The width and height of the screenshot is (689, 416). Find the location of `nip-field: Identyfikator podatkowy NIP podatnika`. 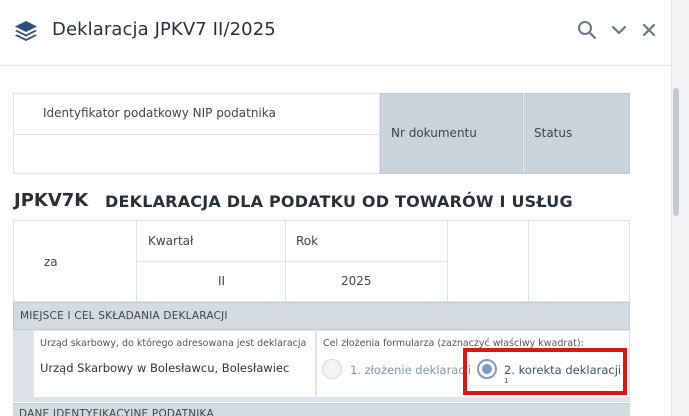

nip-field: Identyfikator podatkowy NIP podatnika is located at coordinates (196, 133).